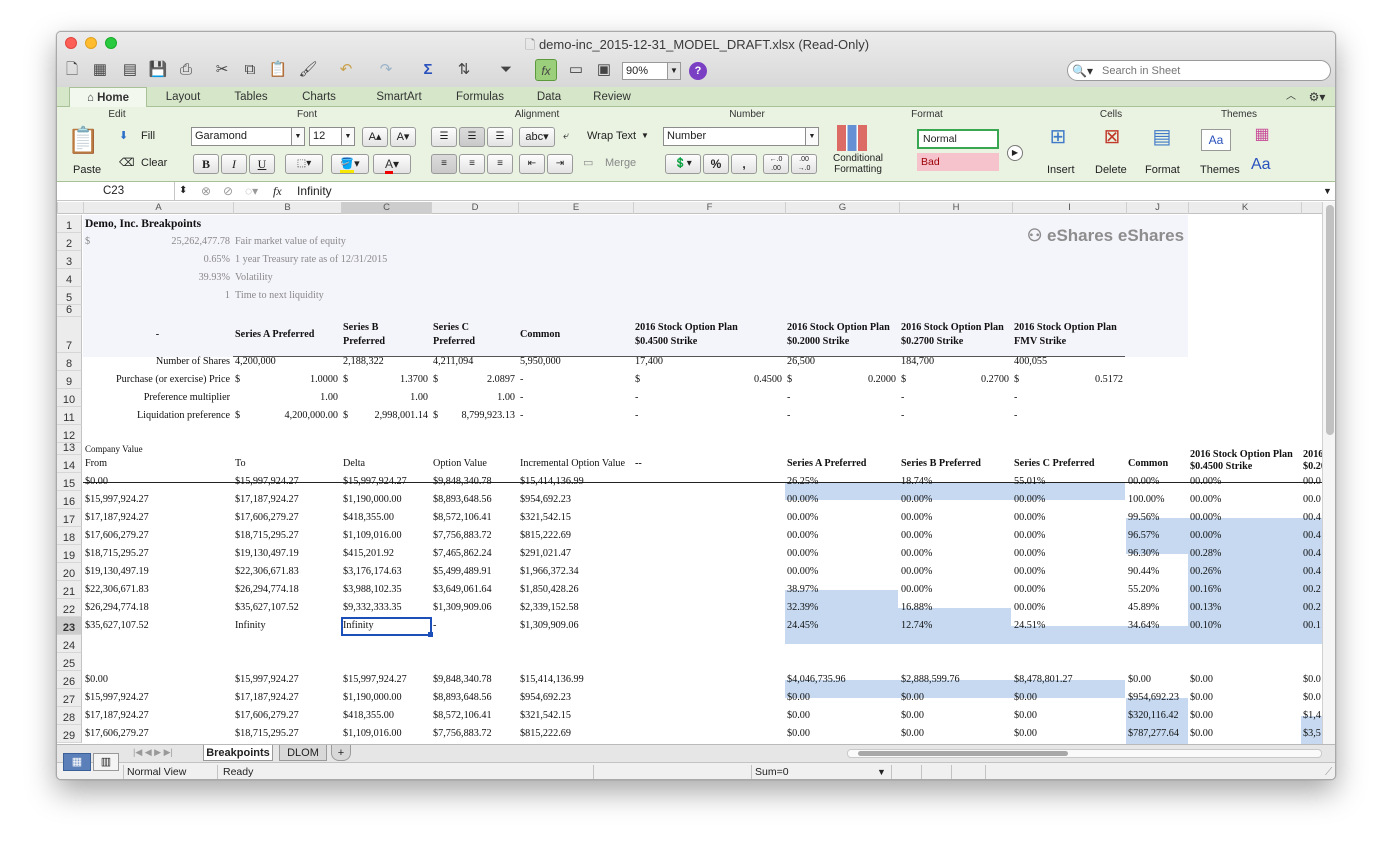  Describe the element at coordinates (341, 753) in the screenshot. I see `add-sheet-button: +` at that location.